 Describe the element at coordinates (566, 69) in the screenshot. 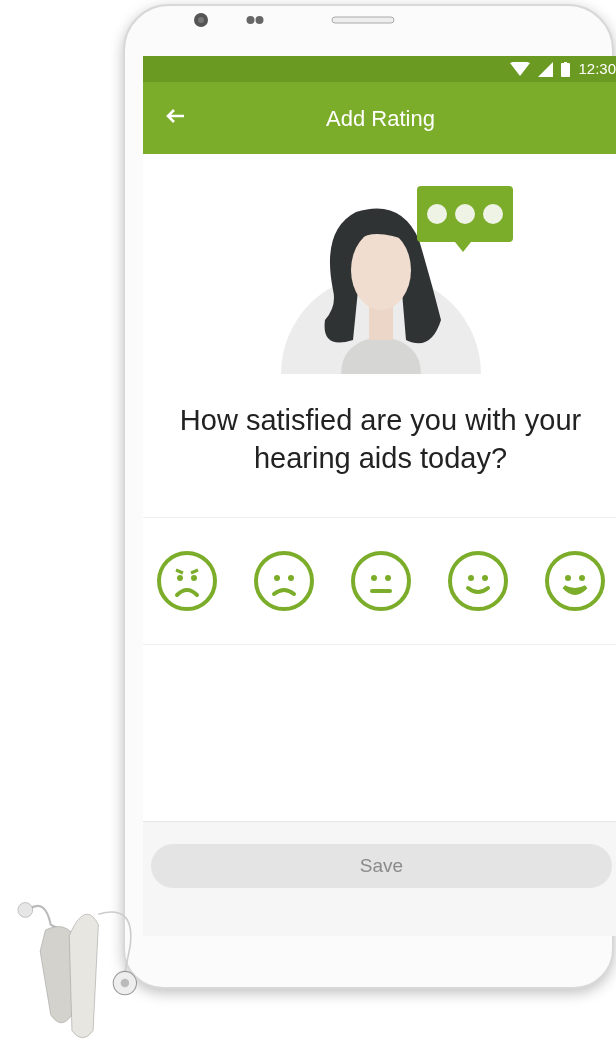

I see `battery-icon` at that location.